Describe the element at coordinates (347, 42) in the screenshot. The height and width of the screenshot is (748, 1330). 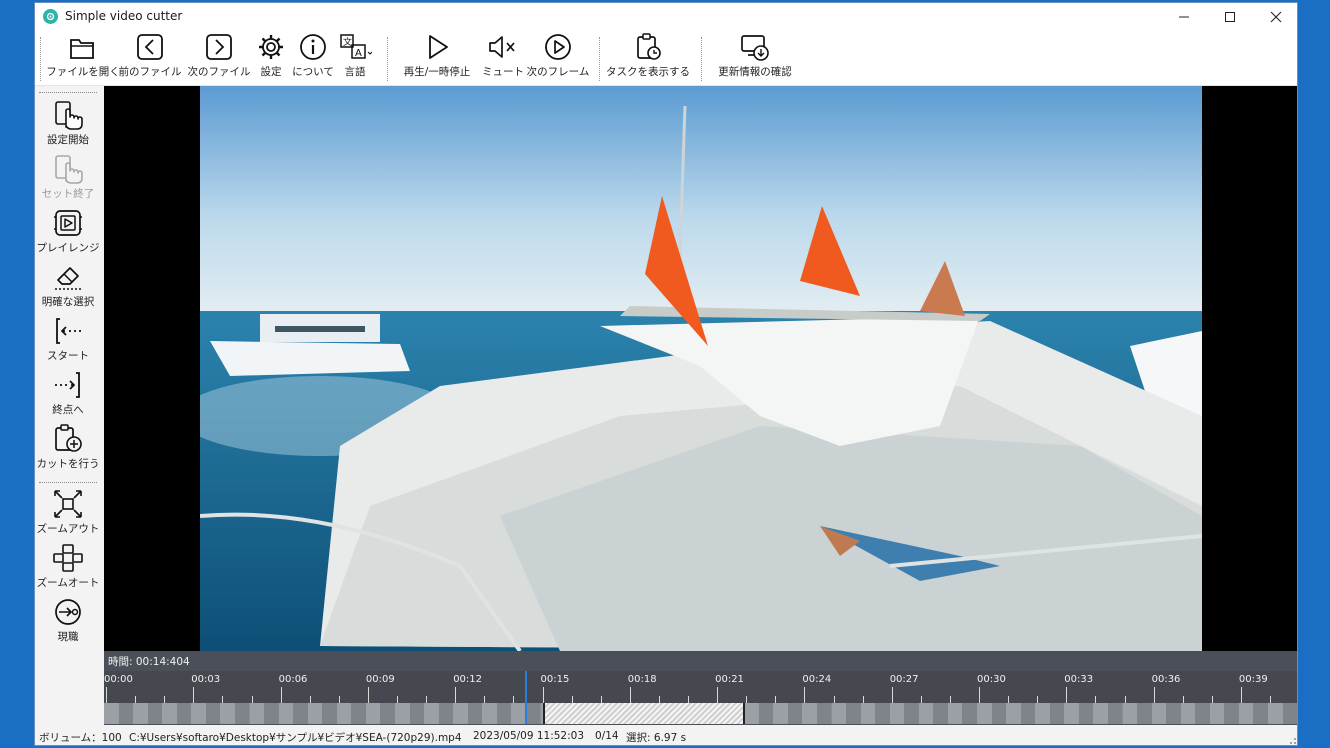
I see `svg-text: 文` at that location.